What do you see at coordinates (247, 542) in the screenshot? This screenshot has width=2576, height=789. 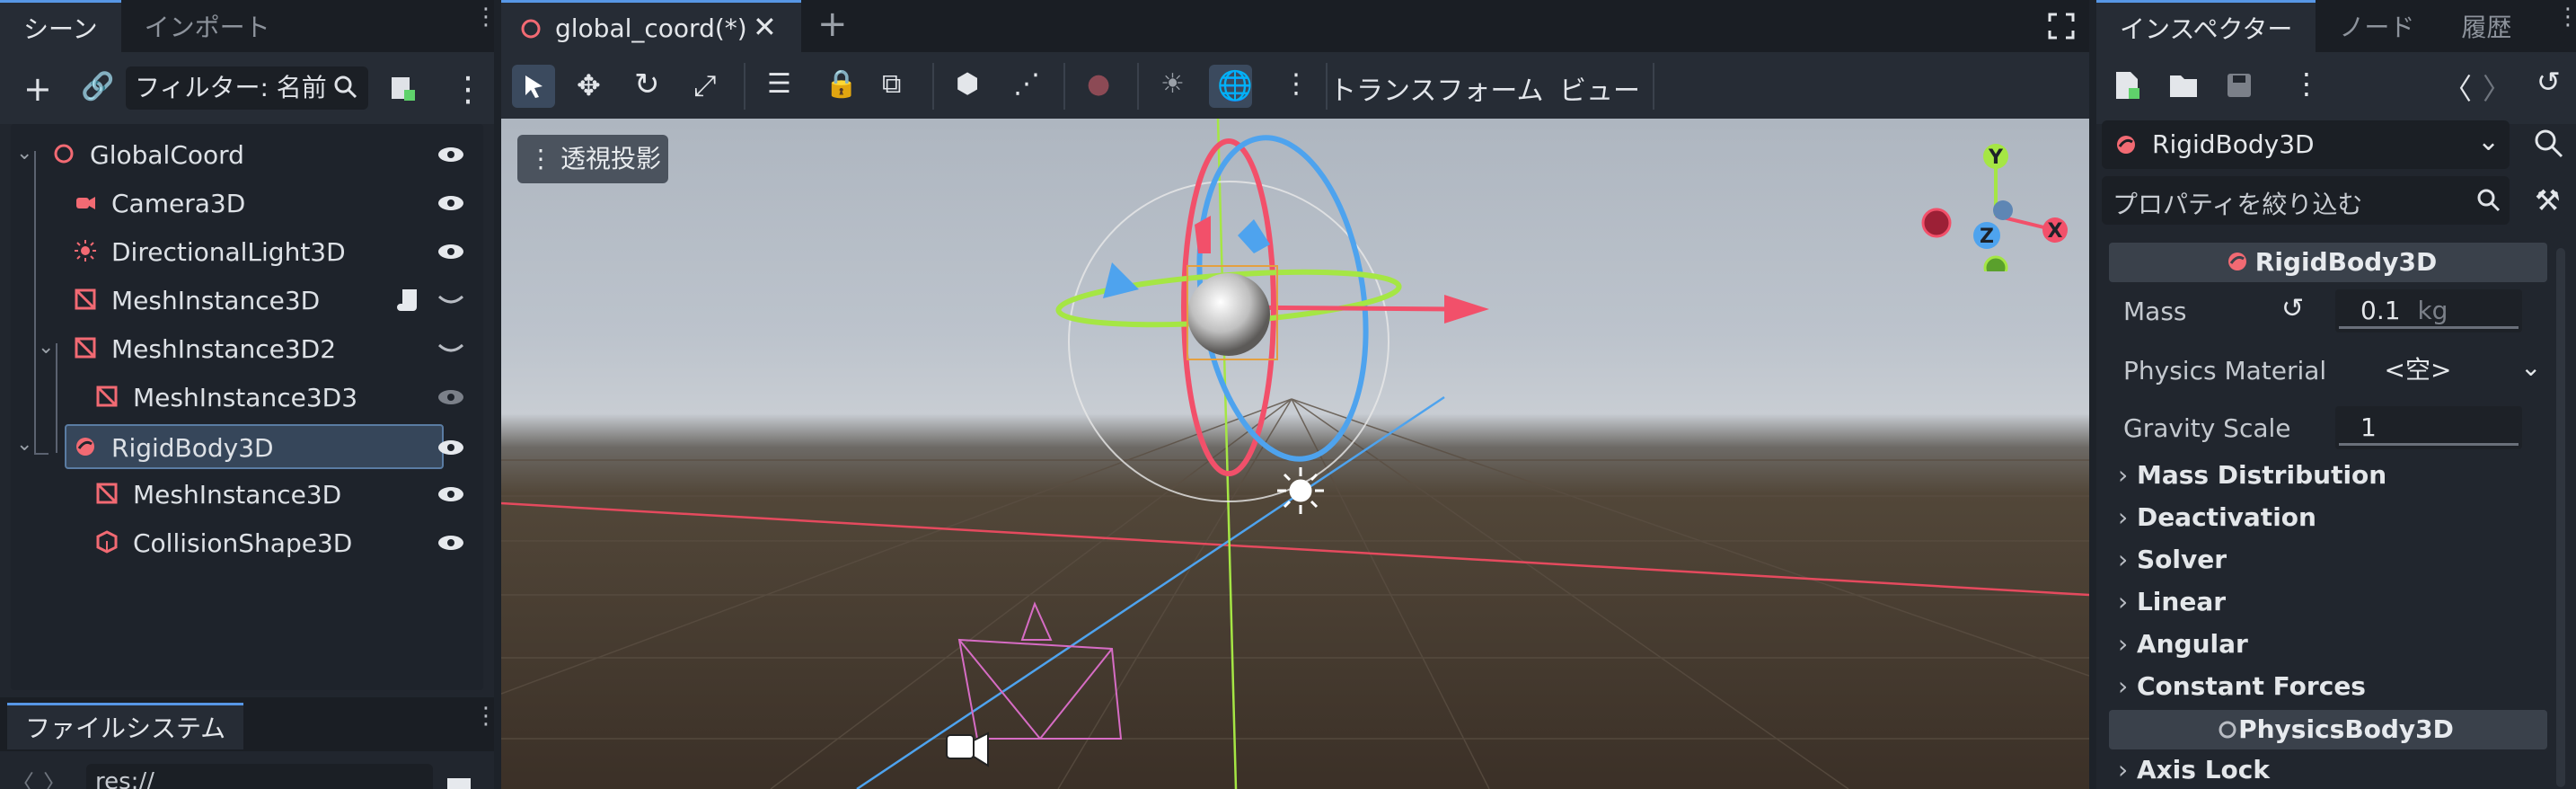 I see `tree-item-collisionshape3d: CollisionShape3D` at bounding box center [247, 542].